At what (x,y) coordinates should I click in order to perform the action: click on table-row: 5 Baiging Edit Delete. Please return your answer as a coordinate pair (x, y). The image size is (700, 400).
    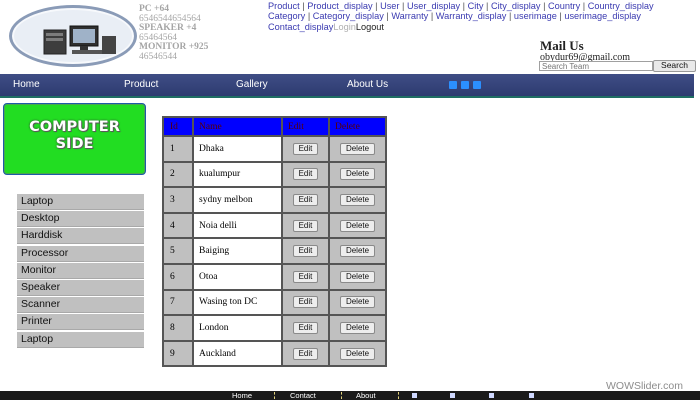
    Looking at the image, I should click on (274, 251).